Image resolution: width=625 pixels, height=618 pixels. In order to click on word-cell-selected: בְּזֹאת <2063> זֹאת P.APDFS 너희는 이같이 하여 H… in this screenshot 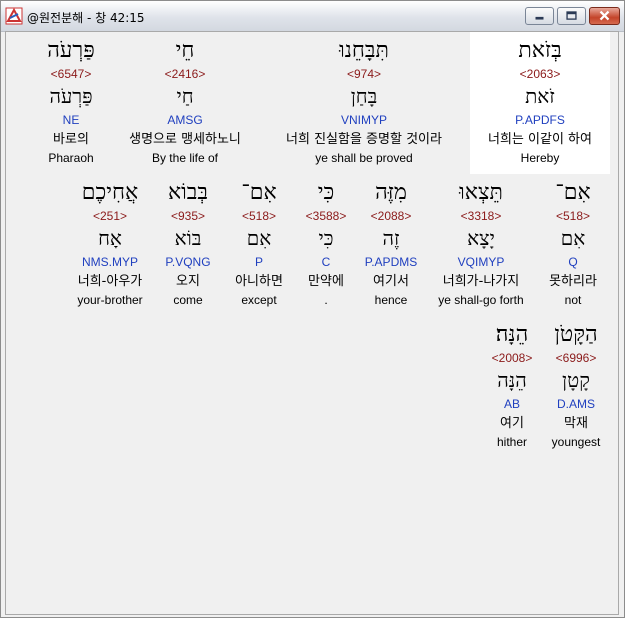, I will do `click(540, 103)`.